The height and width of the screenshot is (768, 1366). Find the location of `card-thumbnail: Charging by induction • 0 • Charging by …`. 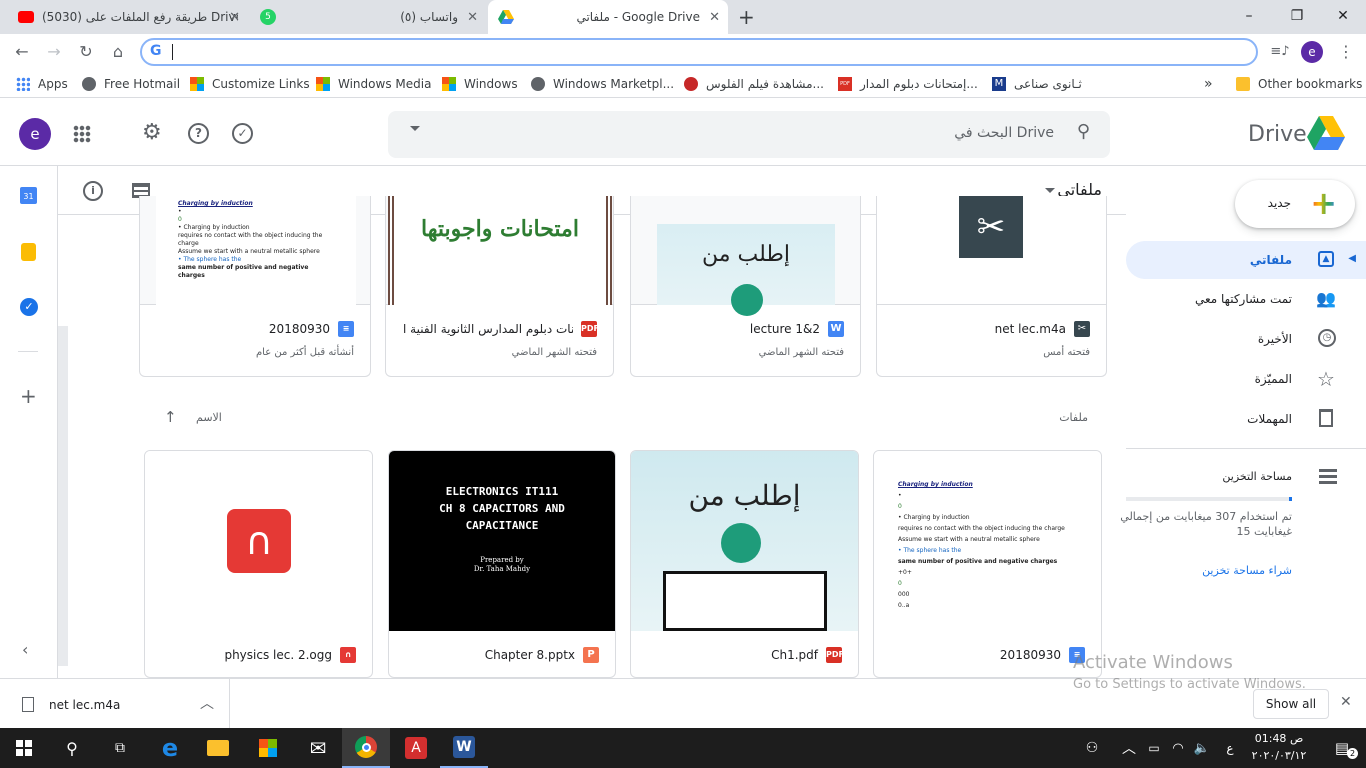

card-thumbnail: Charging by induction • 0 • Charging by … is located at coordinates (255, 250).